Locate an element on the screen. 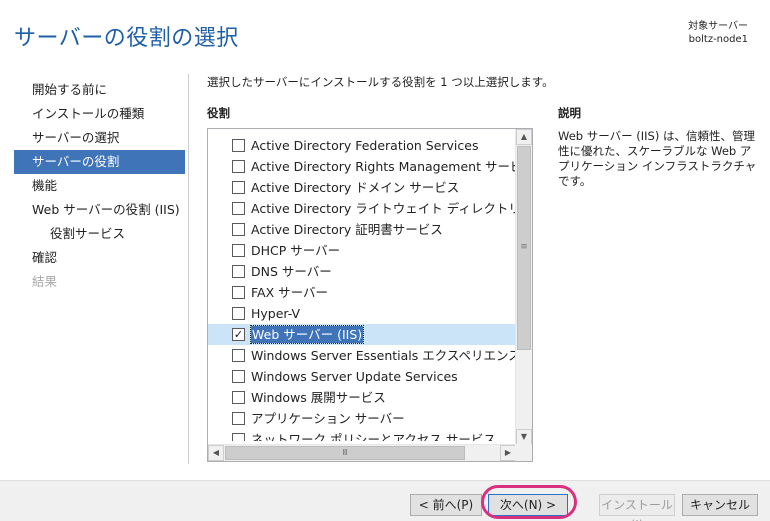 This screenshot has height=521, width=770. nav-item-installation-type: インストールの種類 is located at coordinates (99, 114).